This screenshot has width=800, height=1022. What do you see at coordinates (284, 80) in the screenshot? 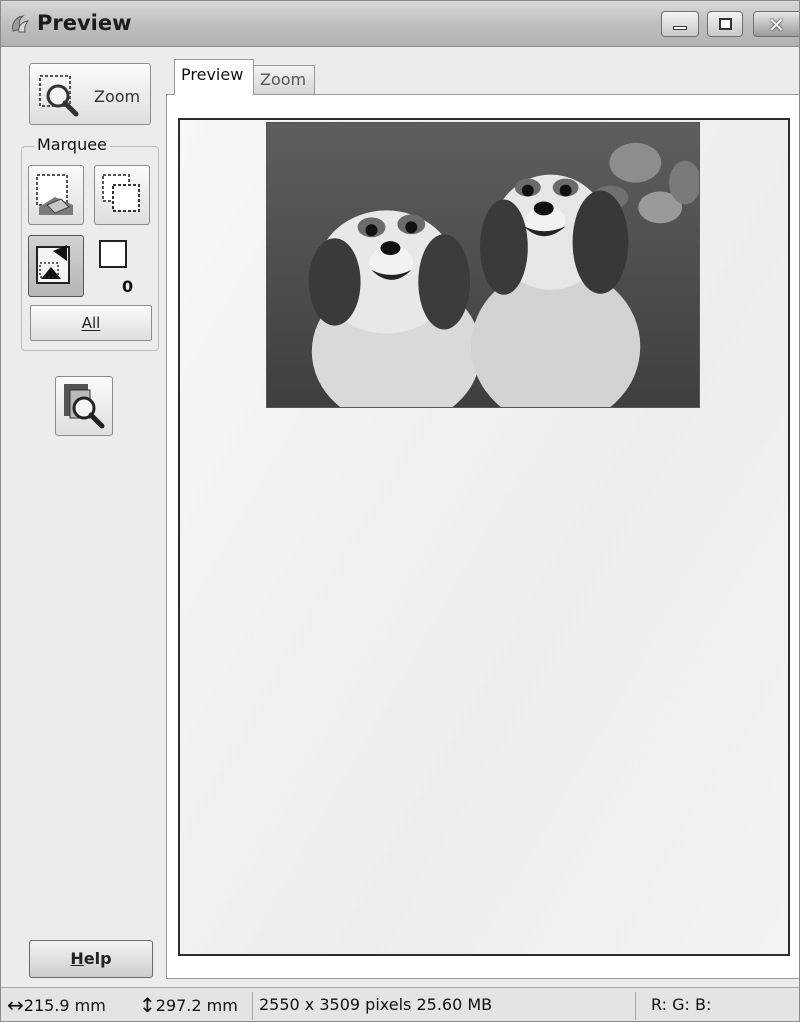
I see `tab-zoom: Zoom` at bounding box center [284, 80].